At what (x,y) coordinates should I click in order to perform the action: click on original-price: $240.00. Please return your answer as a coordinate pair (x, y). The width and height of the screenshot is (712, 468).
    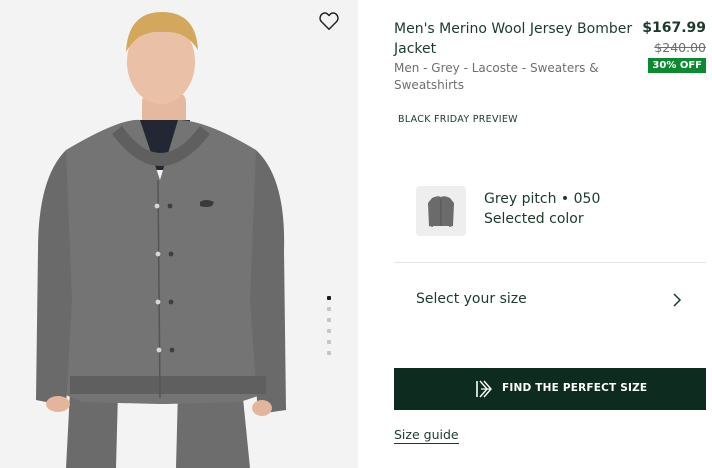
    Looking at the image, I should click on (680, 47).